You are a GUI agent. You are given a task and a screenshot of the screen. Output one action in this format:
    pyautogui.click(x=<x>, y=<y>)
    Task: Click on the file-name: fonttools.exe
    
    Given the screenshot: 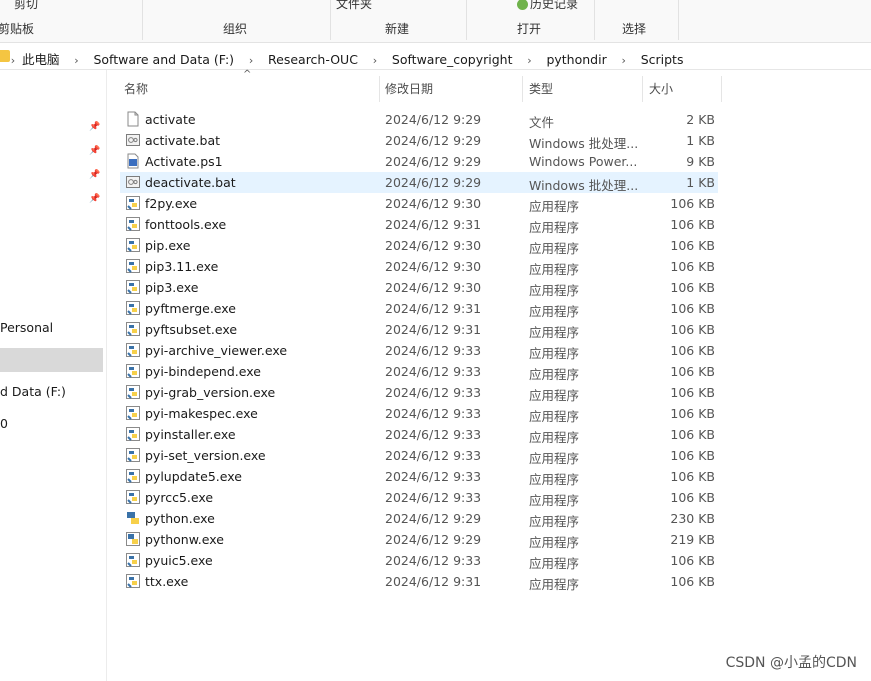 What is the action you would take?
    pyautogui.click(x=185, y=224)
    